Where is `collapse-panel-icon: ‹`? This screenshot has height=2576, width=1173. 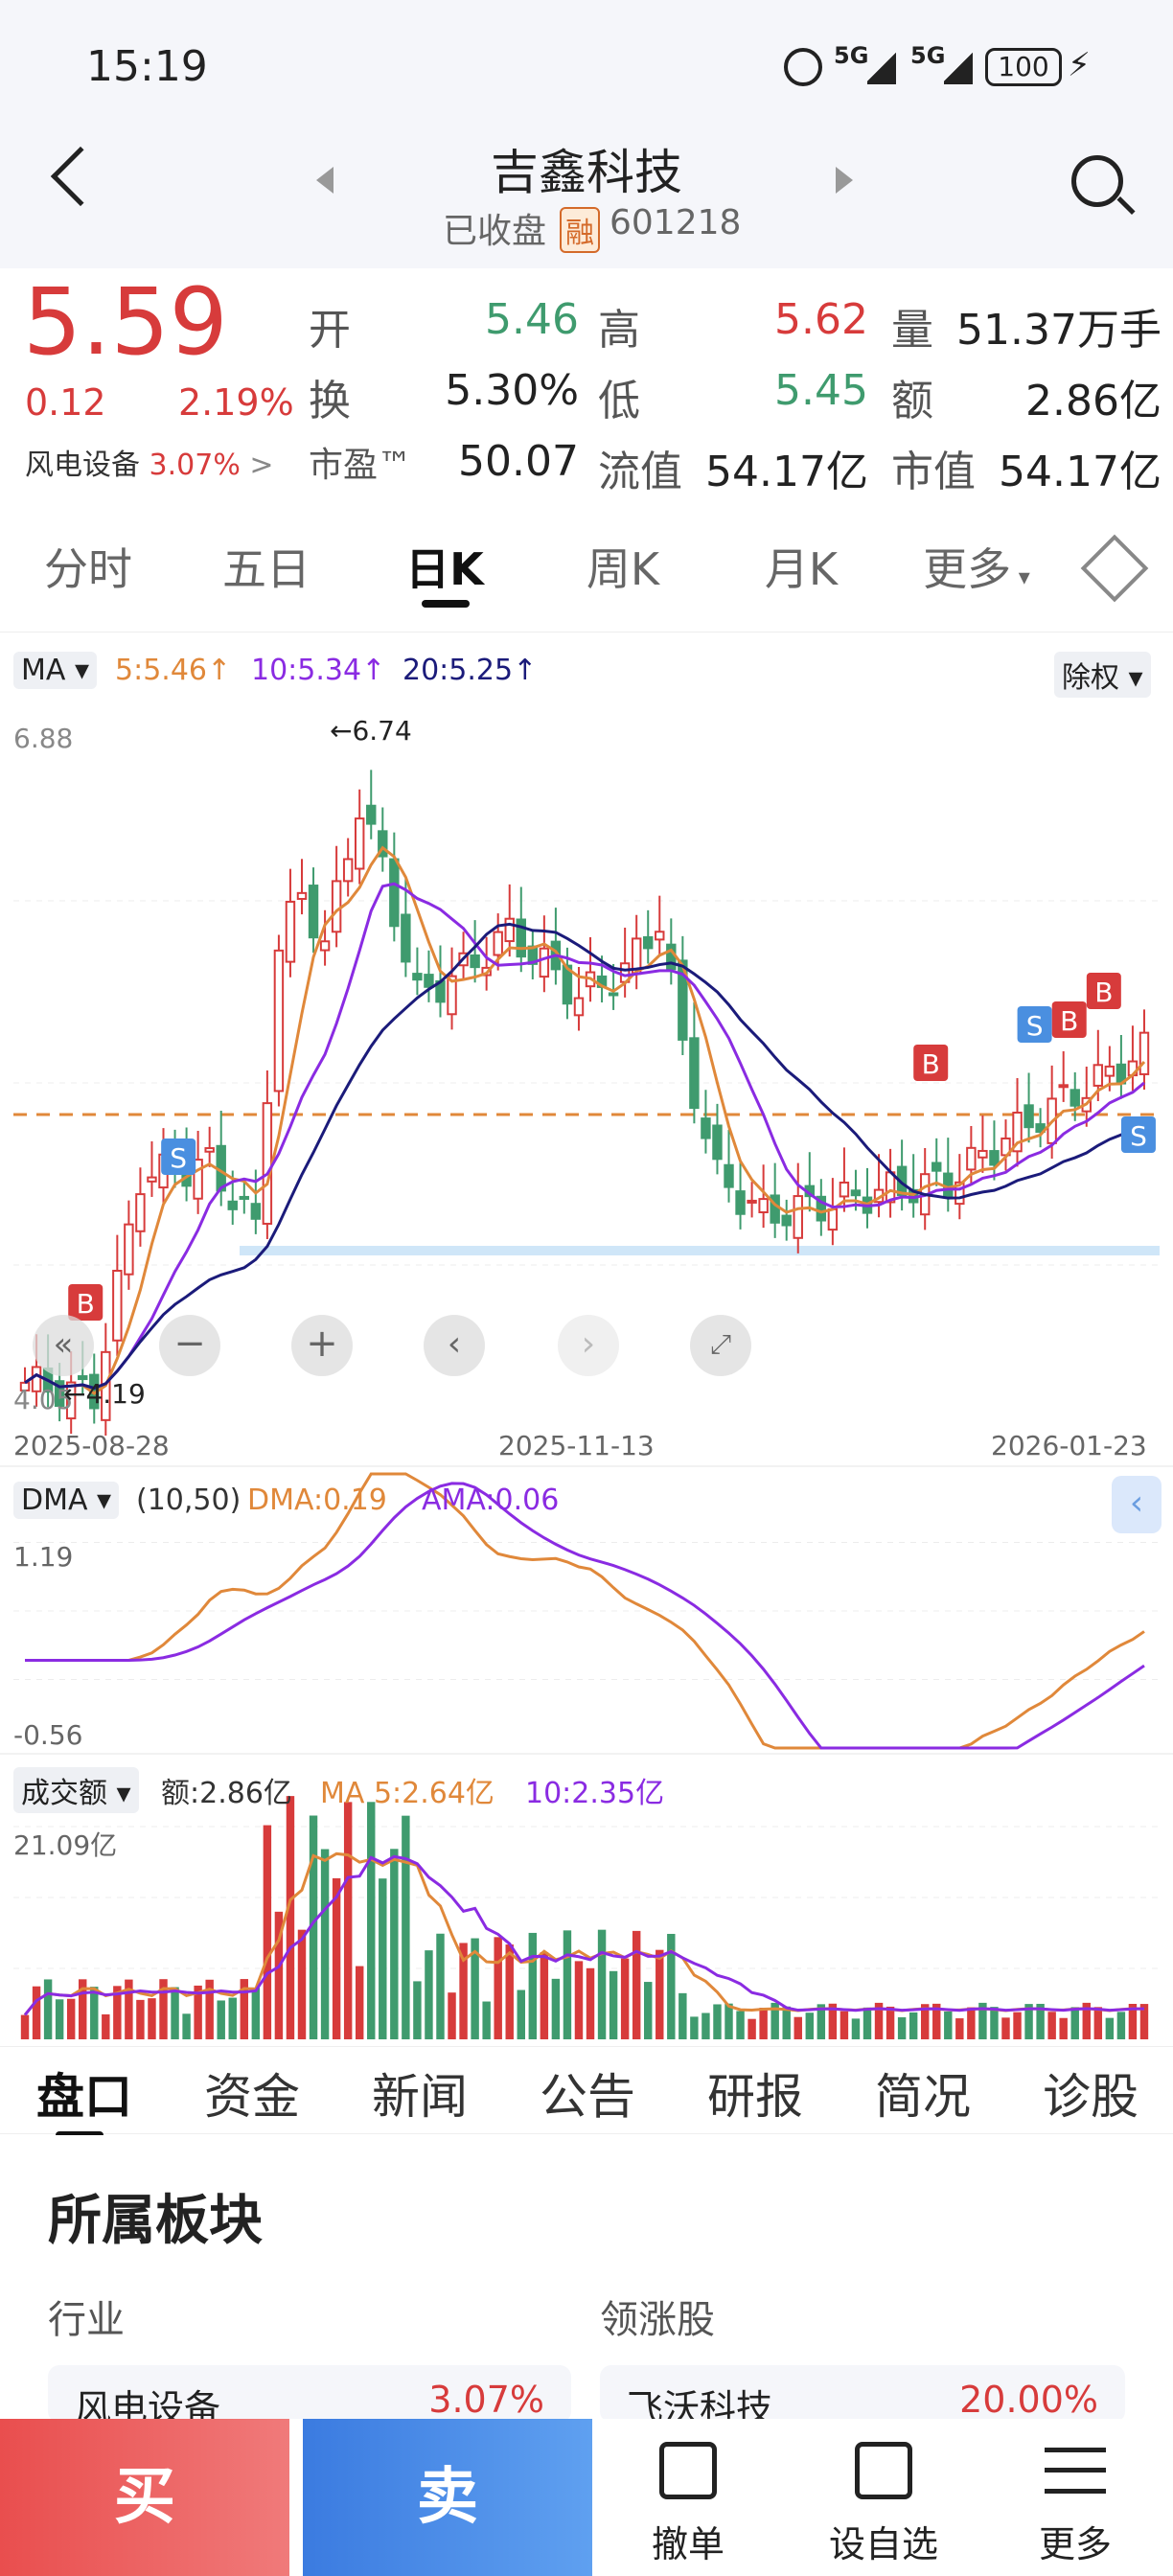 collapse-panel-icon: ‹ is located at coordinates (1137, 1504).